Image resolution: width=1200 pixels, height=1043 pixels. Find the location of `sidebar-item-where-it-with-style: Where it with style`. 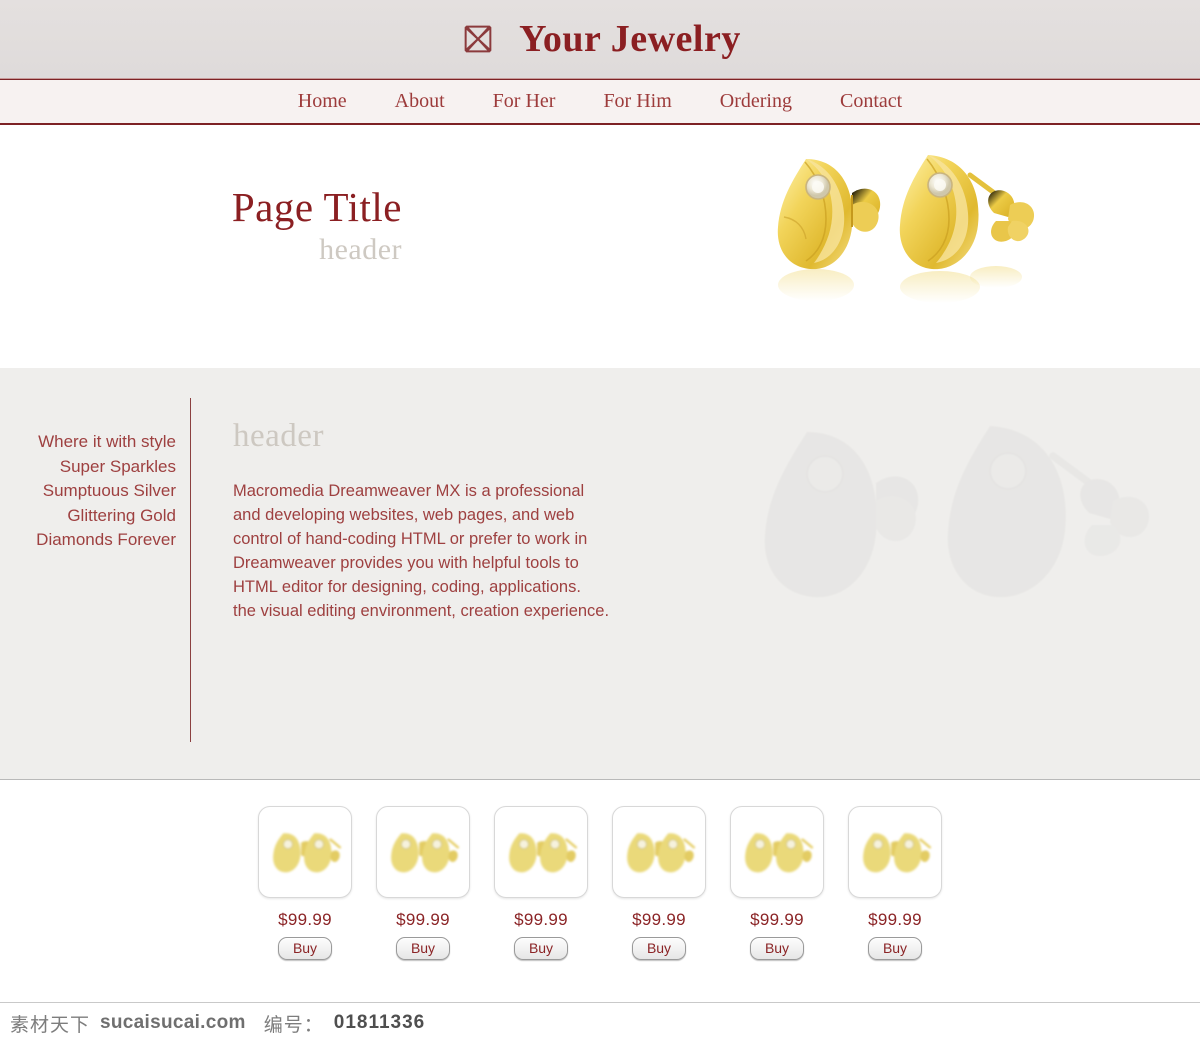

sidebar-item-where-it-with-style: Where it with style is located at coordinates (88, 442).